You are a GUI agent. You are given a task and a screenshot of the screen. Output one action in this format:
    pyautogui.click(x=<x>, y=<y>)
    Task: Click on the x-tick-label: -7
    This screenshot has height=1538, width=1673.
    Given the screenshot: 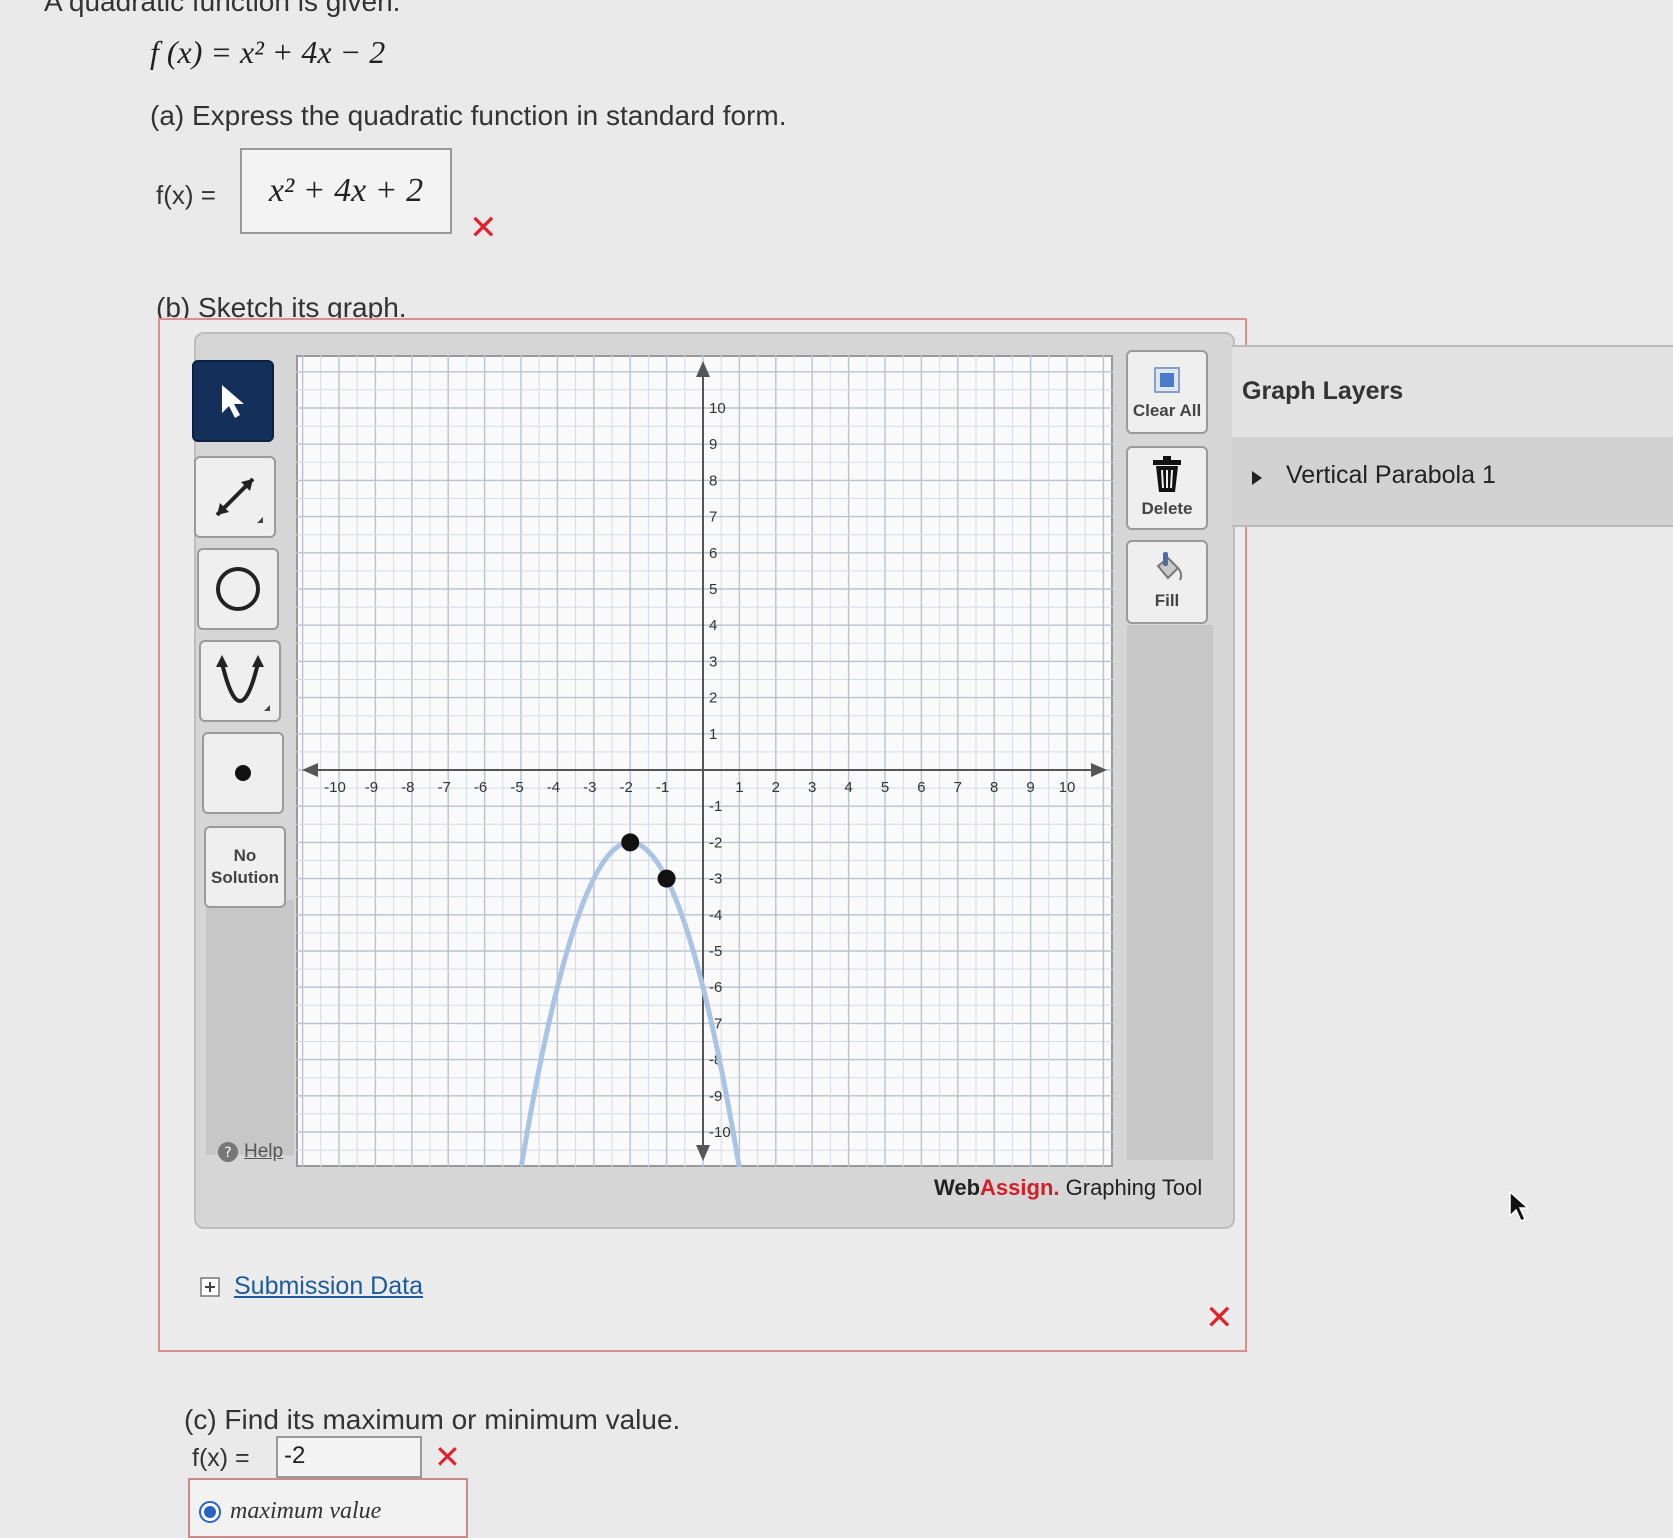 What is the action you would take?
    pyautogui.click(x=444, y=787)
    